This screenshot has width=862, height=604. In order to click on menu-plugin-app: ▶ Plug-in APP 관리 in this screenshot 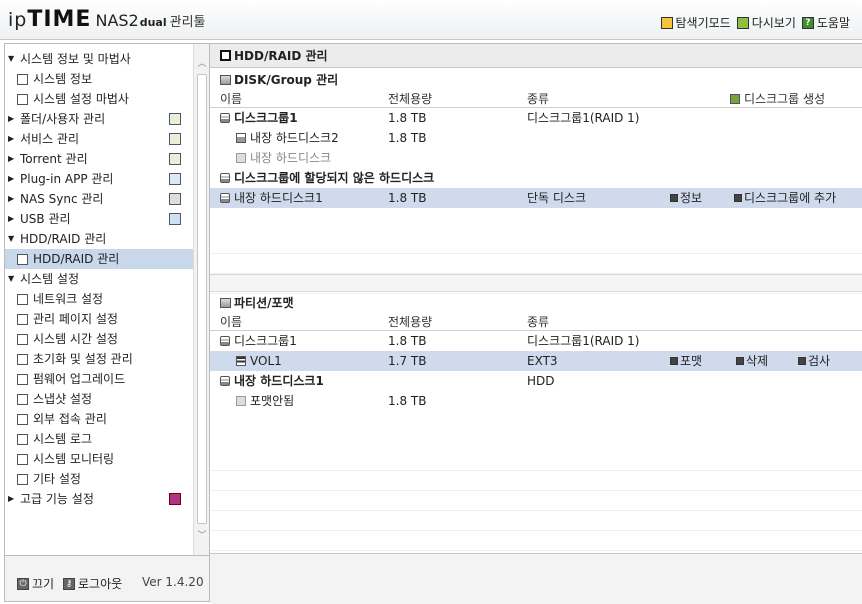, I will do `click(99, 179)`.